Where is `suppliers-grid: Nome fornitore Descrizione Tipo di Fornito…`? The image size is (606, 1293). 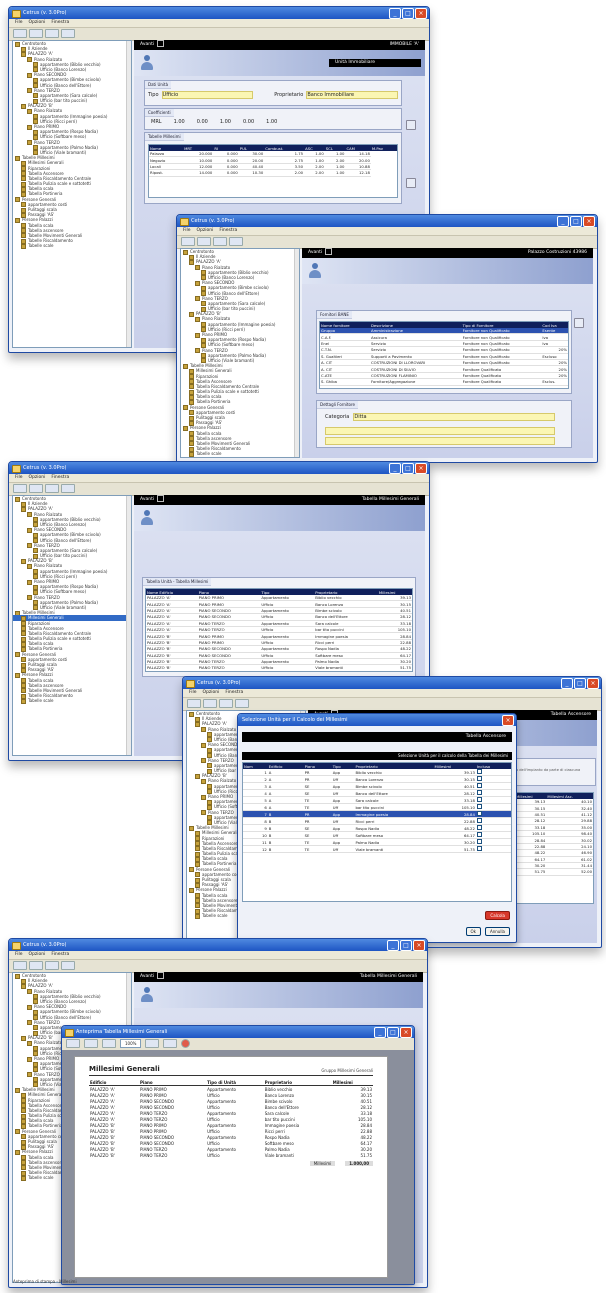
suppliers-grid: Nome fornitore Descrizione Tipo di Fornito… is located at coordinates (444, 355).